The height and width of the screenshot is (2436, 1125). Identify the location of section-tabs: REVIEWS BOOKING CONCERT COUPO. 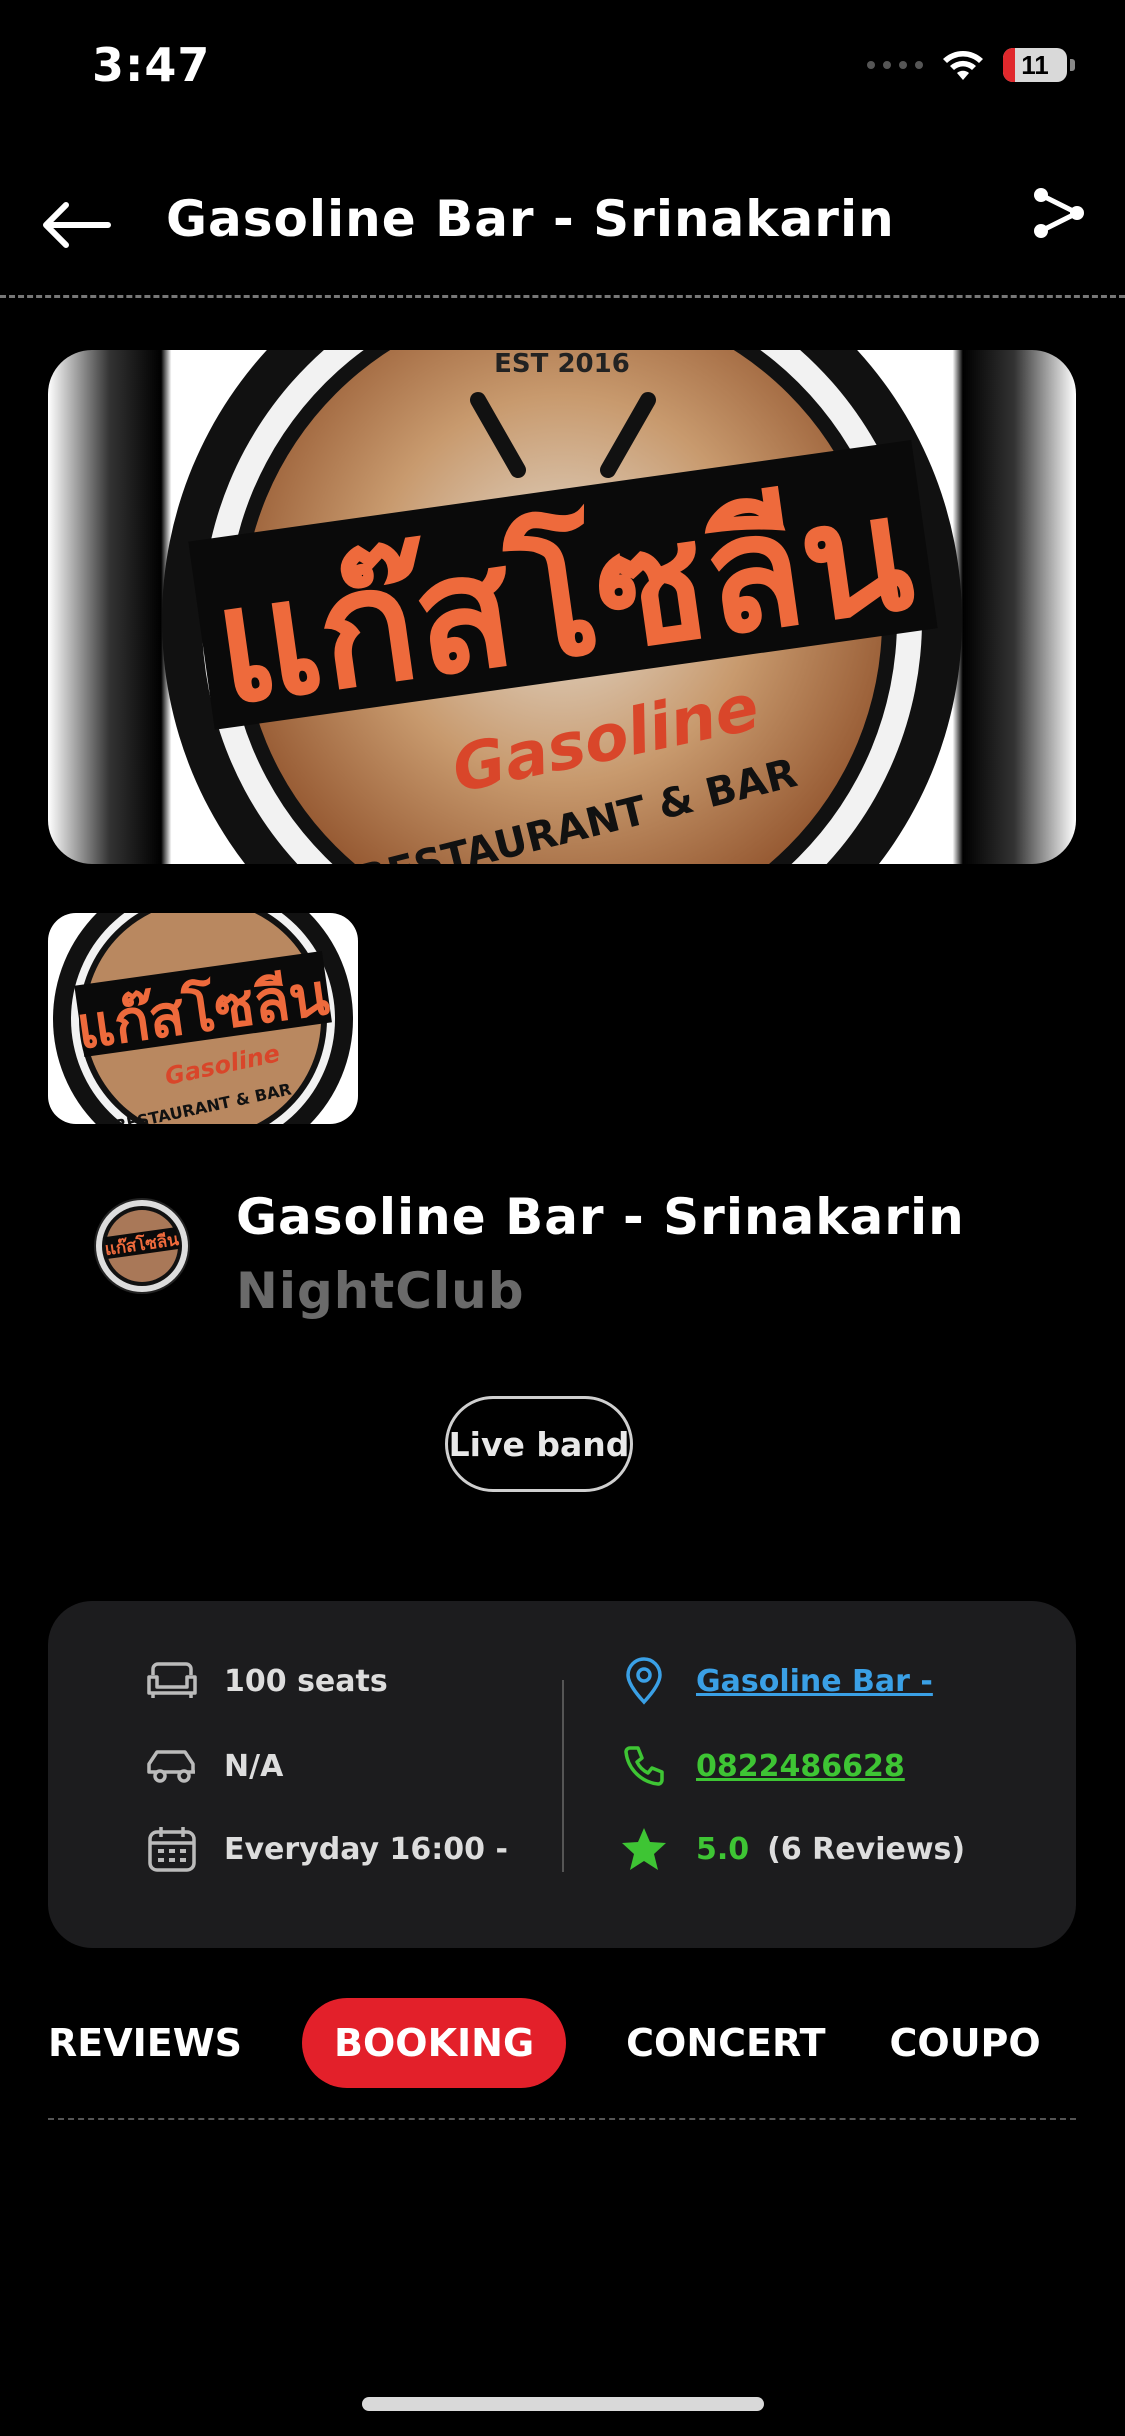
(563, 2043).